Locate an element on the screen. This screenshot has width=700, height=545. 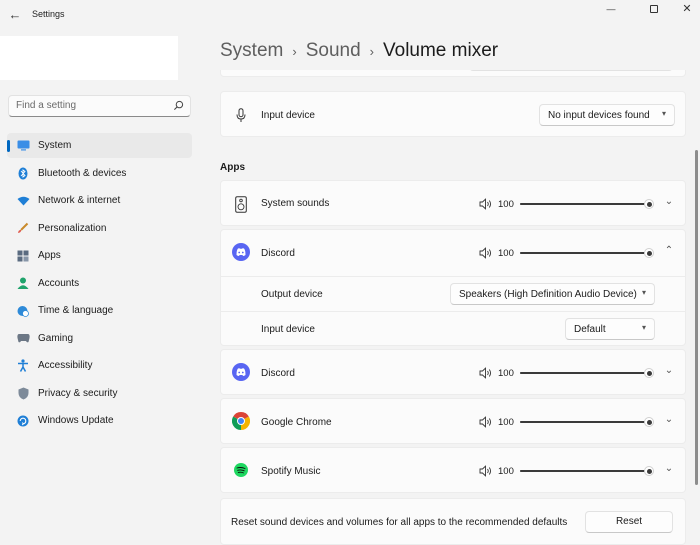
sidebar-item-network: Network & internet is located at coordinates (99, 200).